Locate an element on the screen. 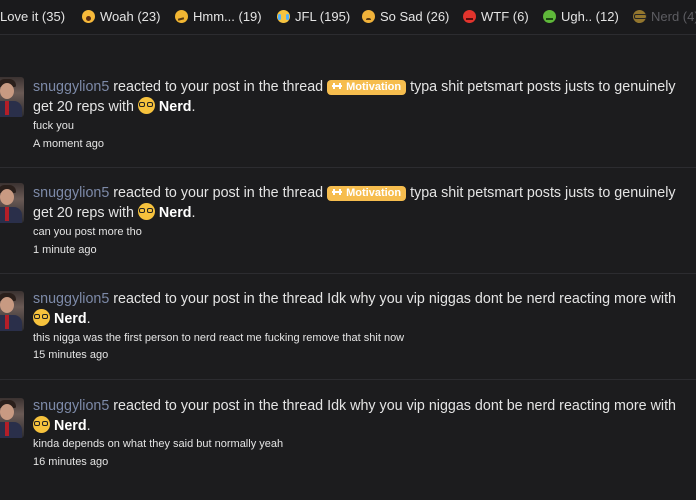 The image size is (696, 500). tab-label: JFL (195) is located at coordinates (323, 16).